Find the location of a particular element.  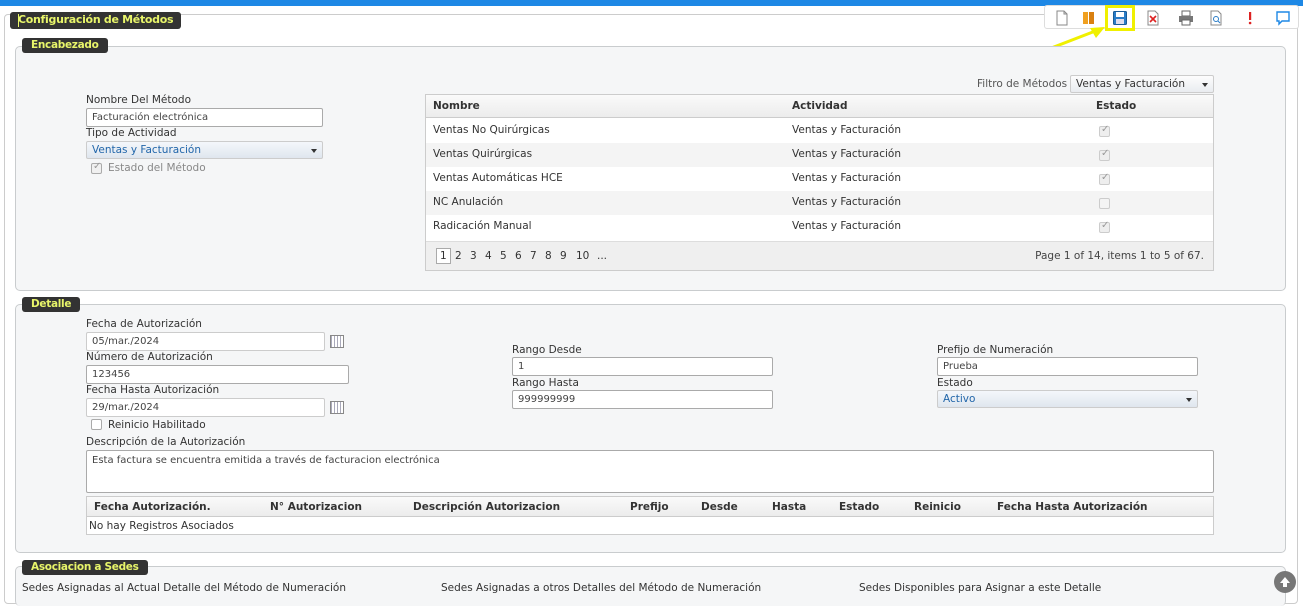

row-nombre: Ventas No Quirúrgicas is located at coordinates (491, 130).